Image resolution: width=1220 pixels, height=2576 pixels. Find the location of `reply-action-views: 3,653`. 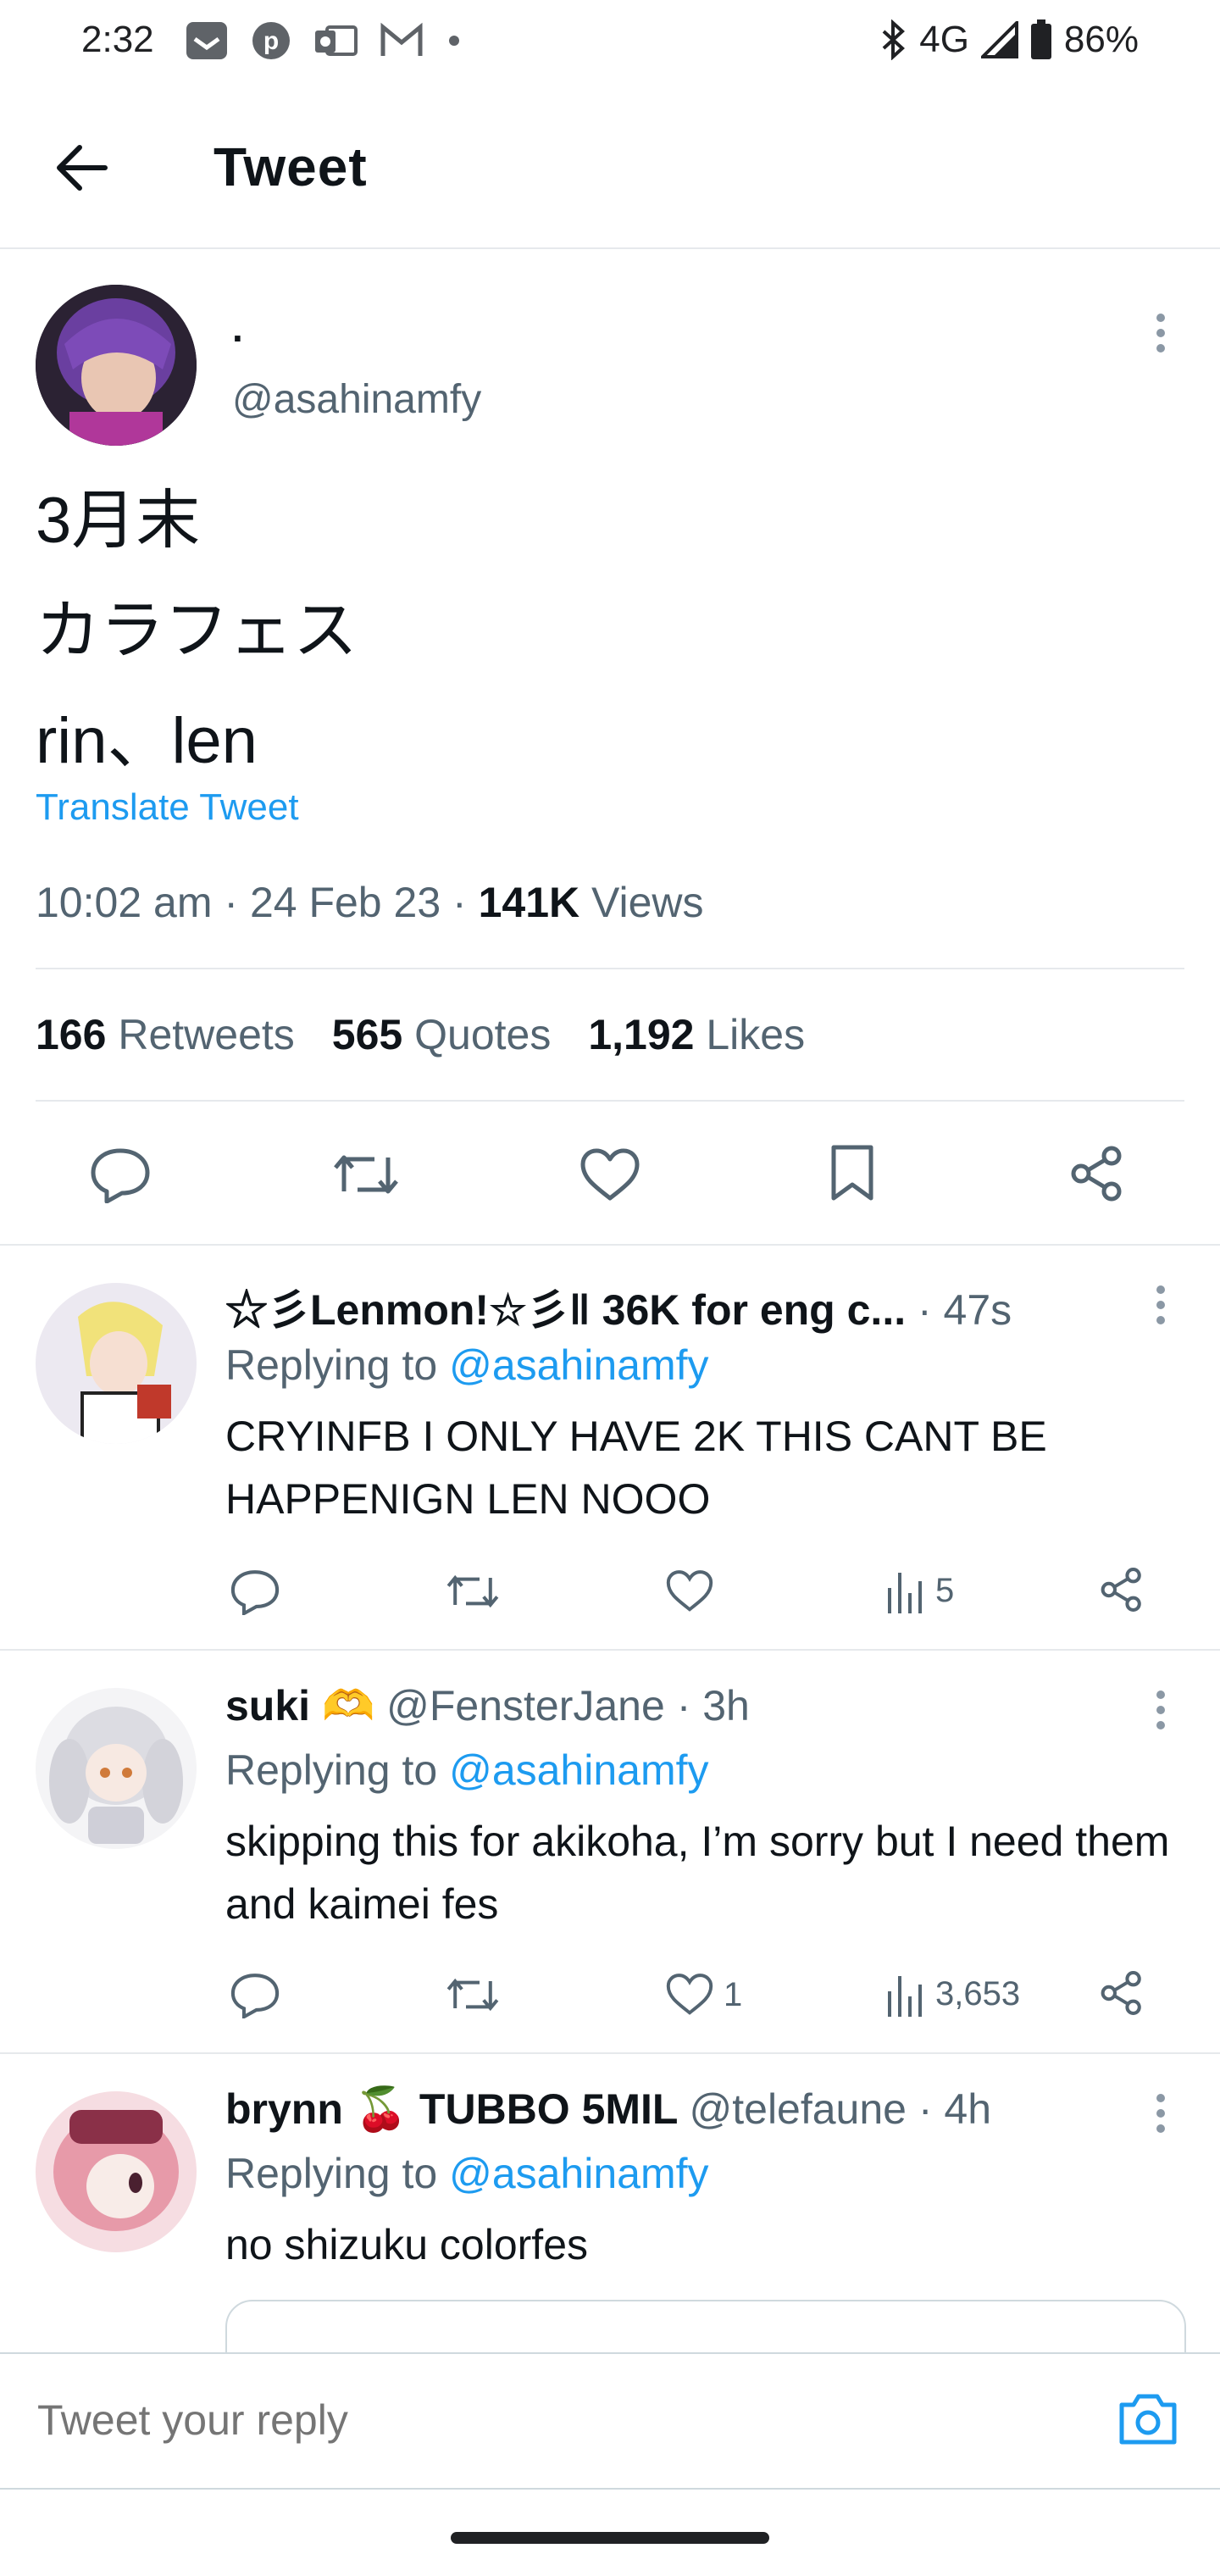

reply-action-views: 3,653 is located at coordinates (952, 1994).